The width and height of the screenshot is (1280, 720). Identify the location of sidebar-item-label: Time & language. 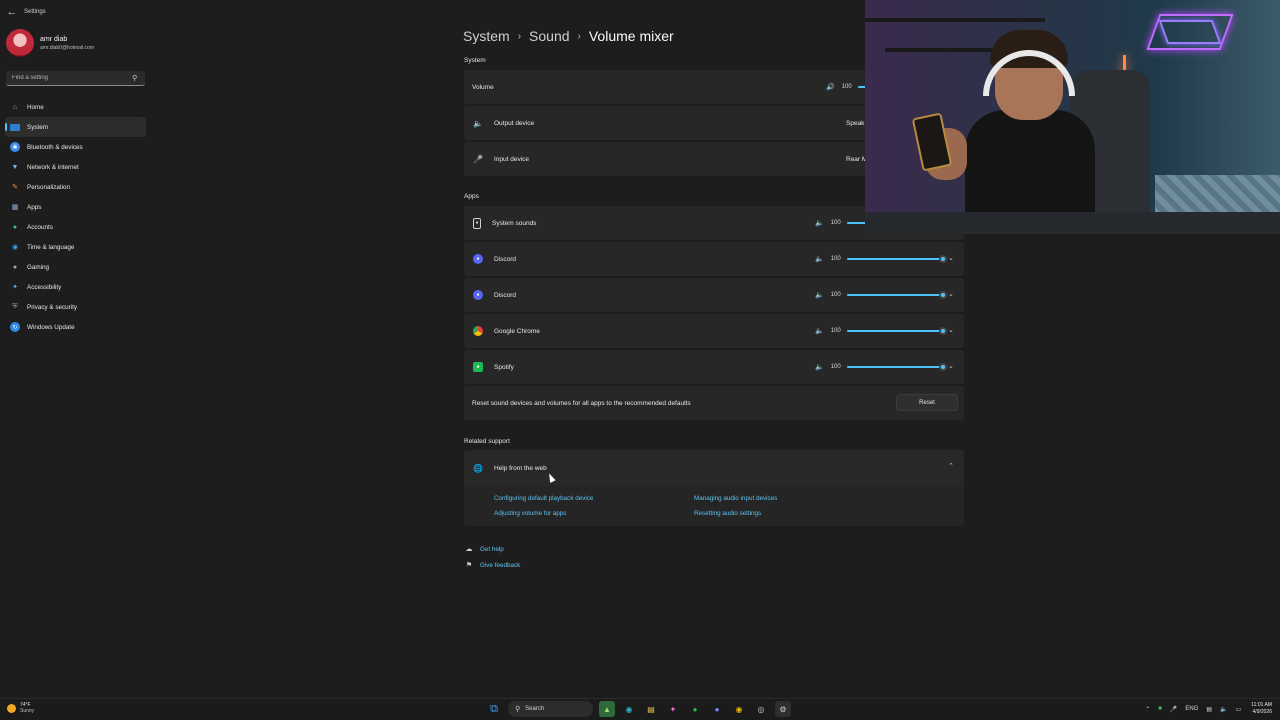
(51, 247).